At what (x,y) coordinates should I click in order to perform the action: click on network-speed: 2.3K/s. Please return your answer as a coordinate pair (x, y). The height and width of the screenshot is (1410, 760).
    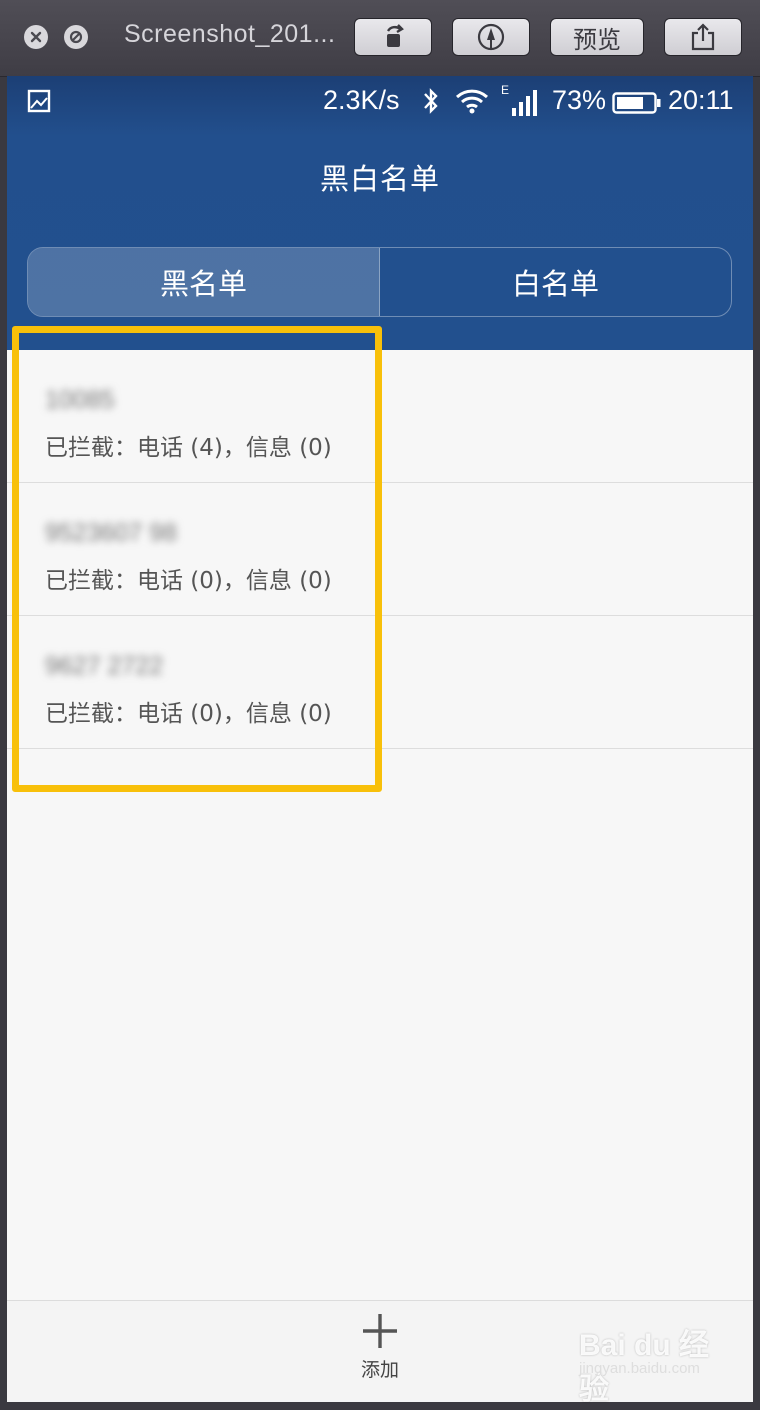
    Looking at the image, I should click on (361, 100).